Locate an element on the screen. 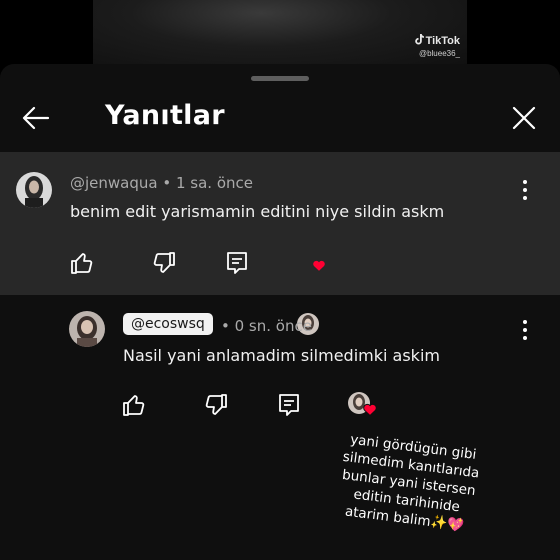  tiktok-brand: TikTok is located at coordinates (442, 41).